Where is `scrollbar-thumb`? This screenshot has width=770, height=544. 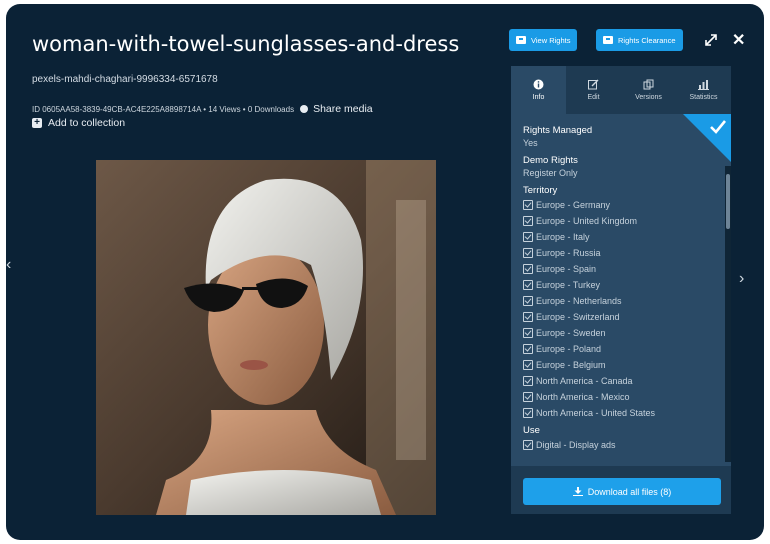 scrollbar-thumb is located at coordinates (728, 201).